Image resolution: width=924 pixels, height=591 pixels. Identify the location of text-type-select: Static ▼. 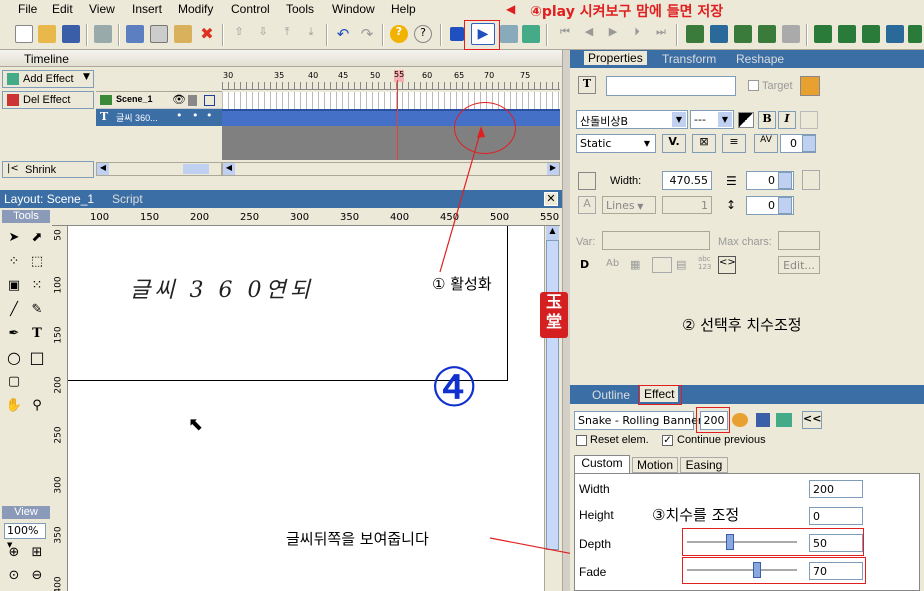
(616, 143).